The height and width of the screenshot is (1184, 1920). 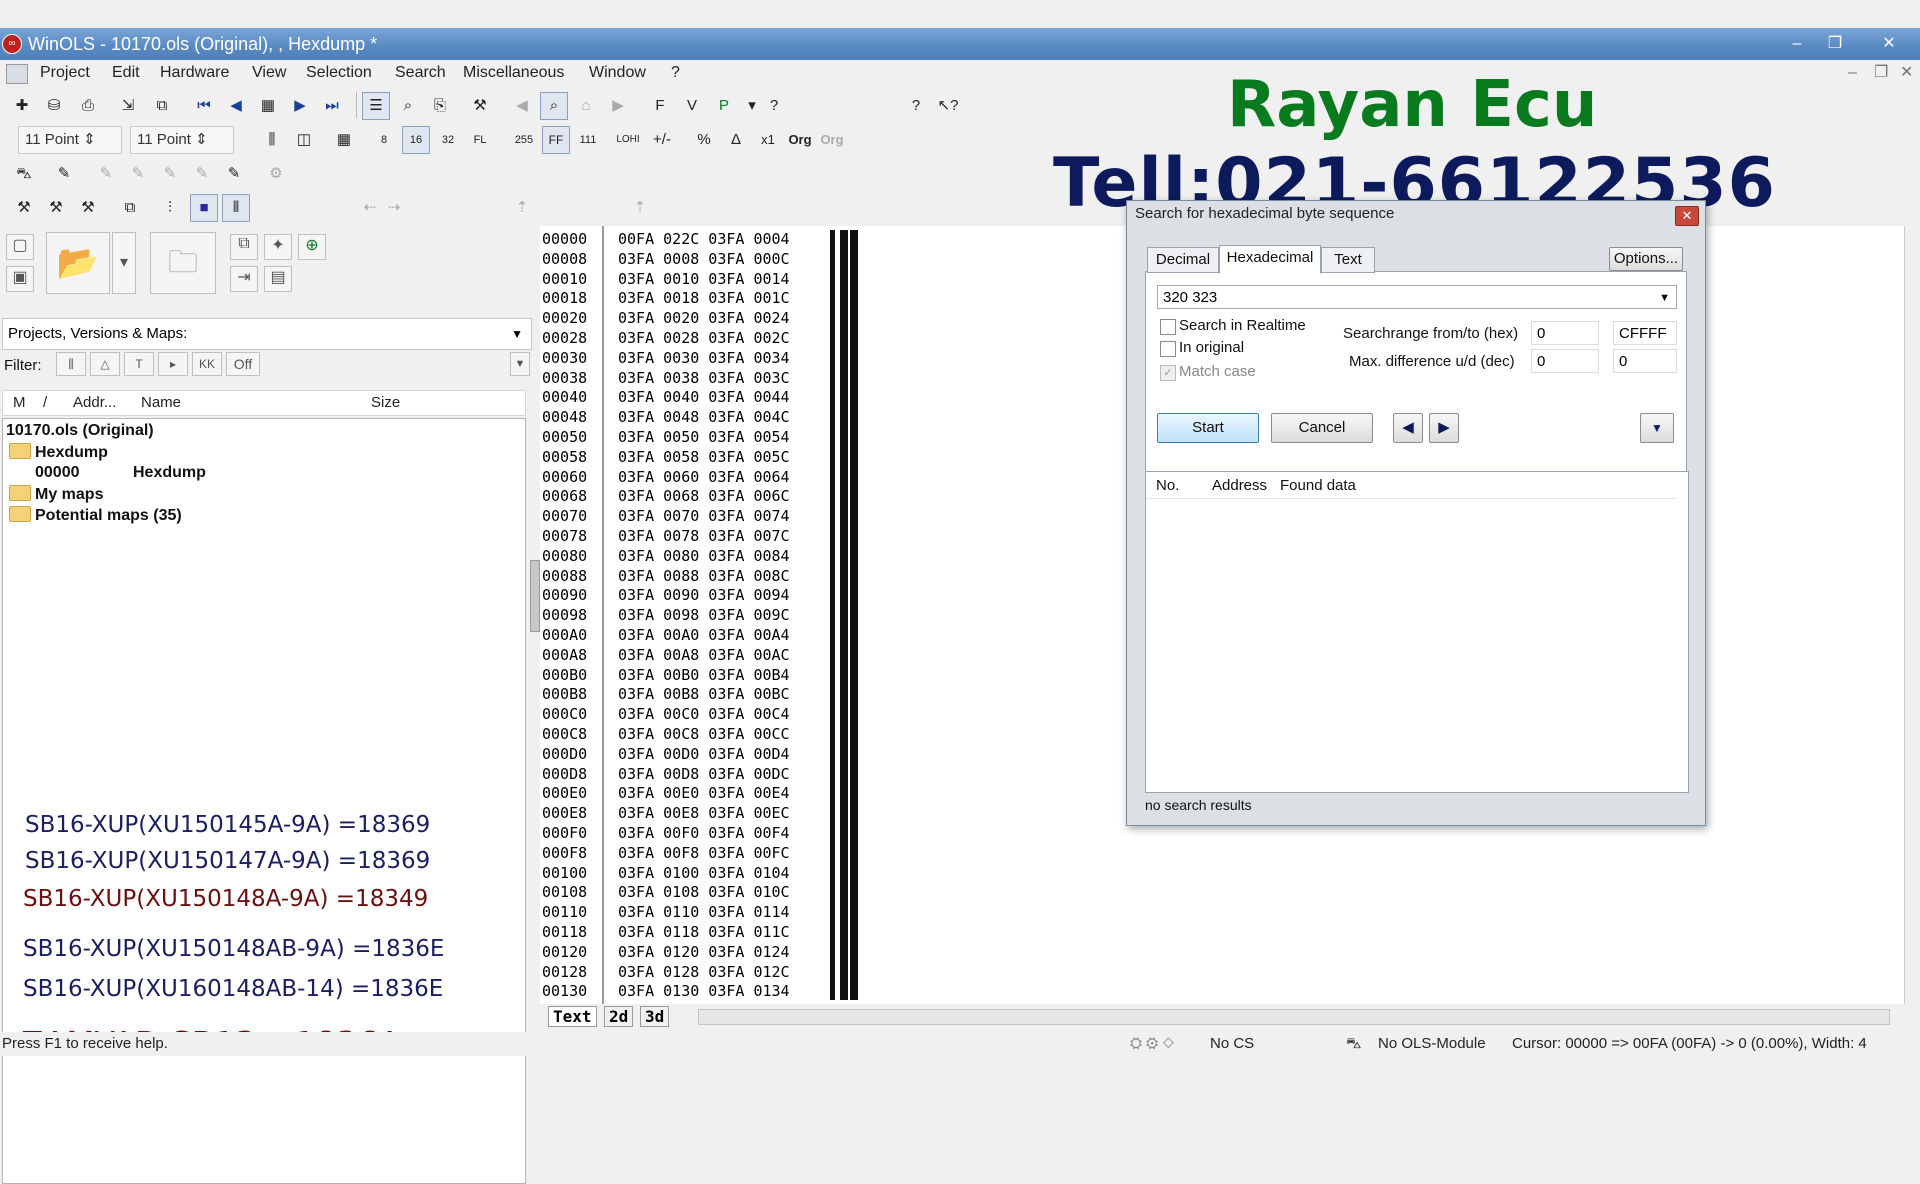 What do you see at coordinates (56, 494) in the screenshot?
I see `tree-folder-my-maps: My maps` at bounding box center [56, 494].